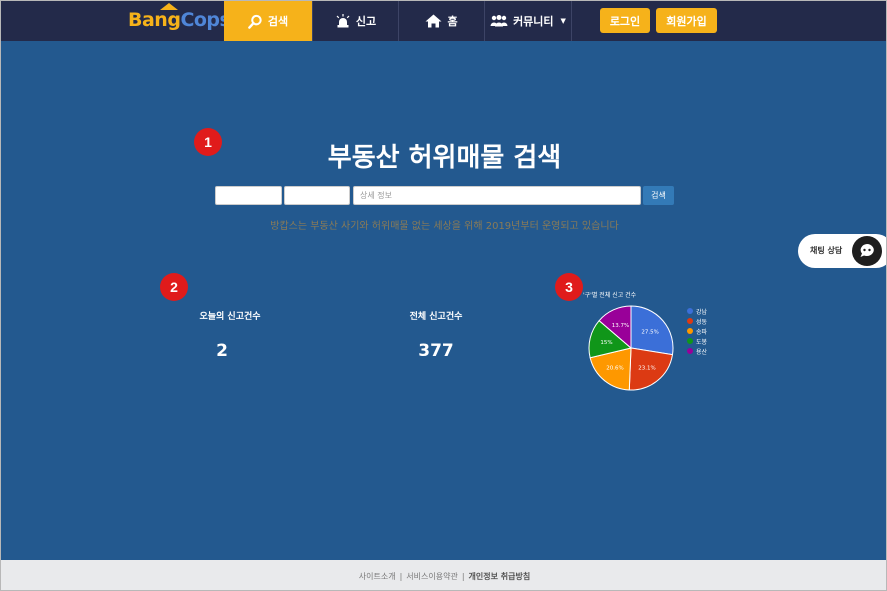 The width and height of the screenshot is (887, 591). I want to click on pie-value-label: 23.1%, so click(646, 369).